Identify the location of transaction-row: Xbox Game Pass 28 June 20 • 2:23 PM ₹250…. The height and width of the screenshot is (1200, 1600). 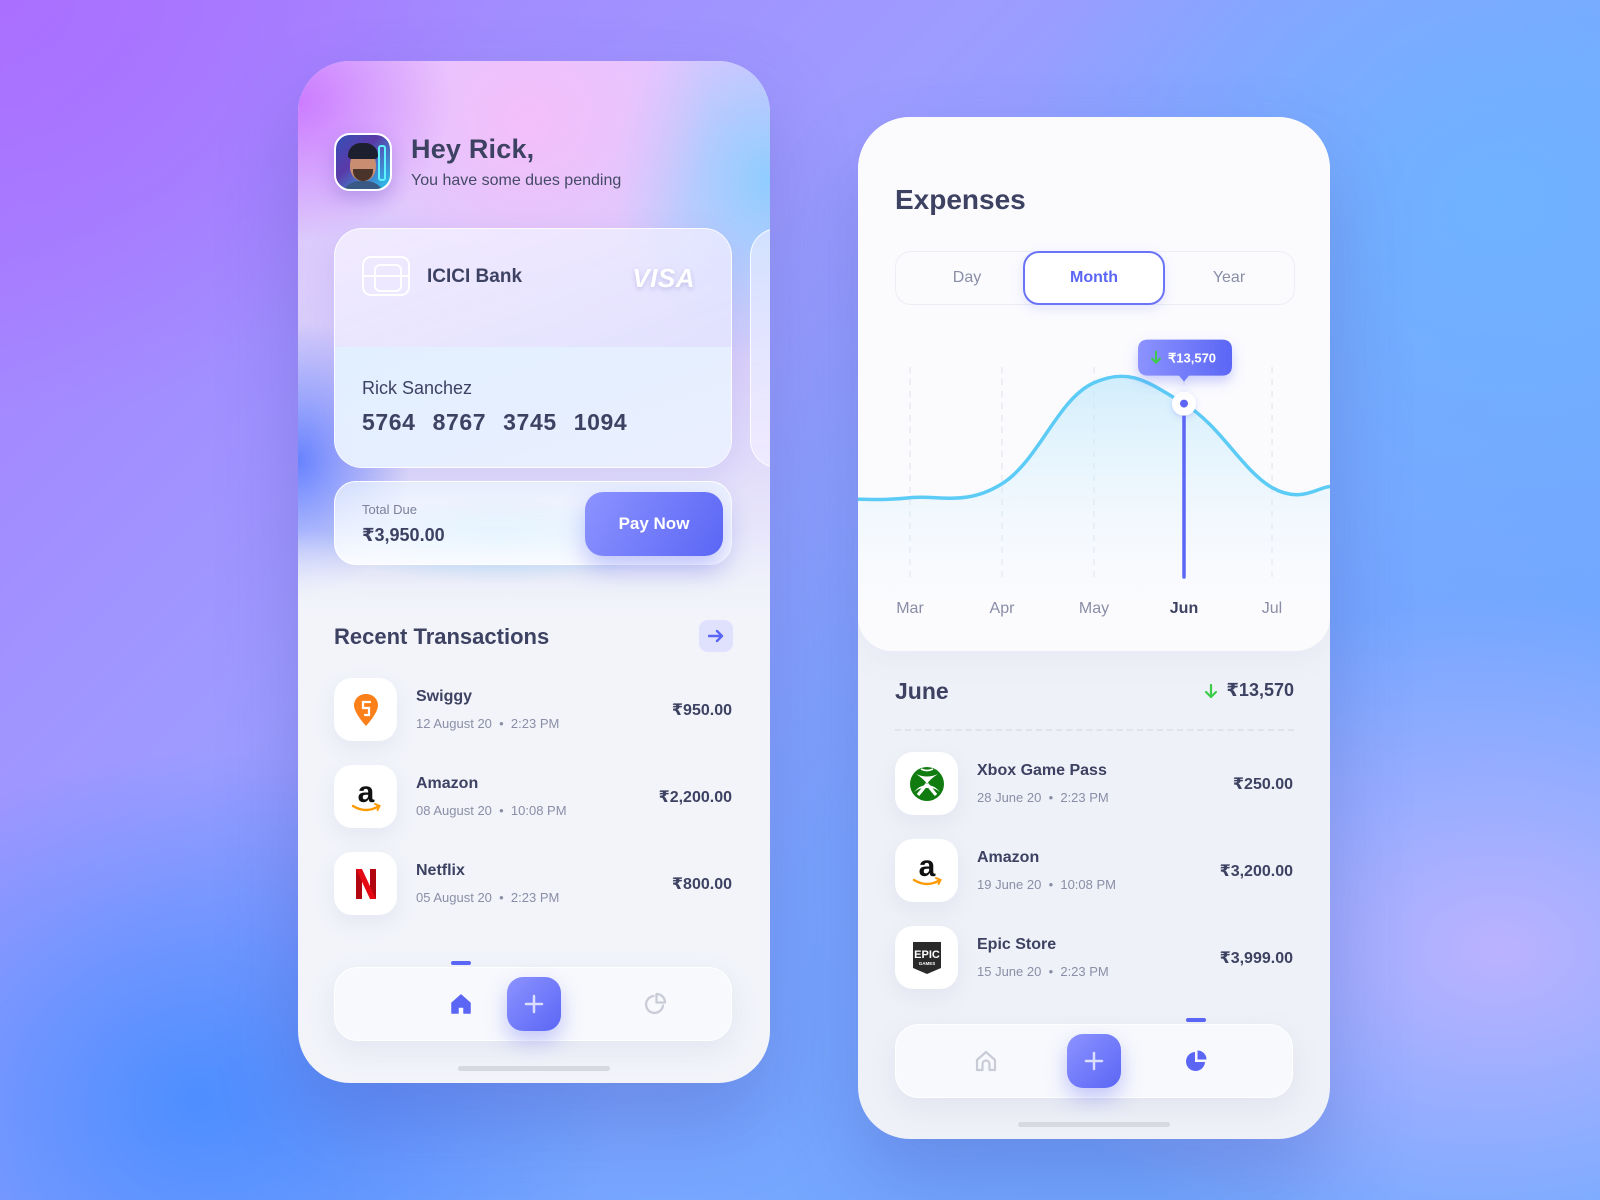
(1094, 795).